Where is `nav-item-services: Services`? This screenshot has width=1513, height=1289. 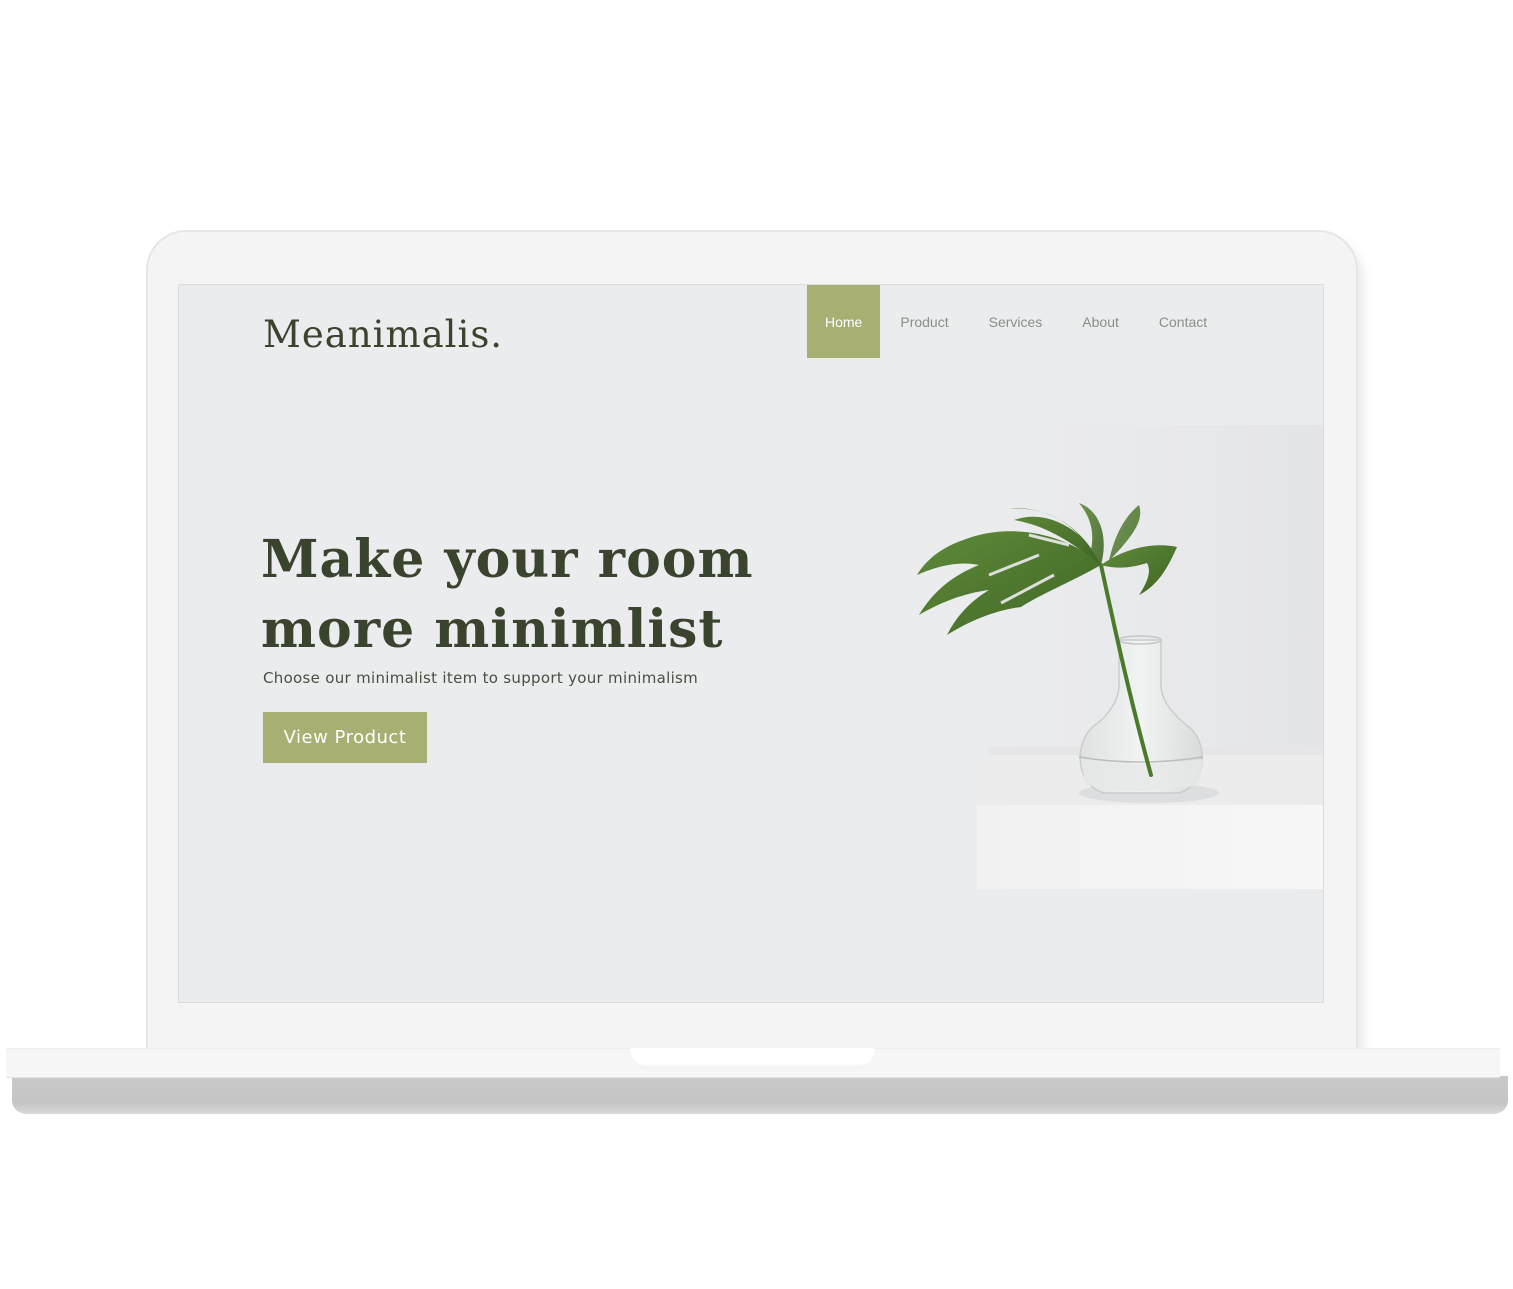
nav-item-services: Services is located at coordinates (1016, 321).